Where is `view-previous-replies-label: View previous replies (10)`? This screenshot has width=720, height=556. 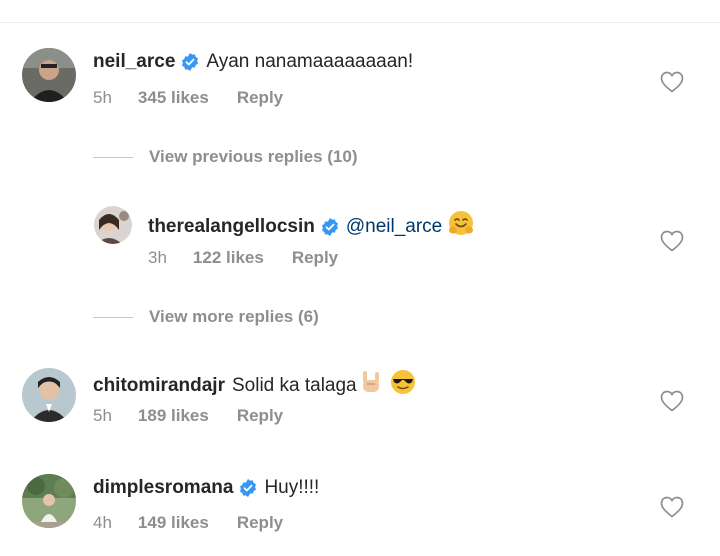
view-previous-replies-label: View previous replies (10) is located at coordinates (253, 157).